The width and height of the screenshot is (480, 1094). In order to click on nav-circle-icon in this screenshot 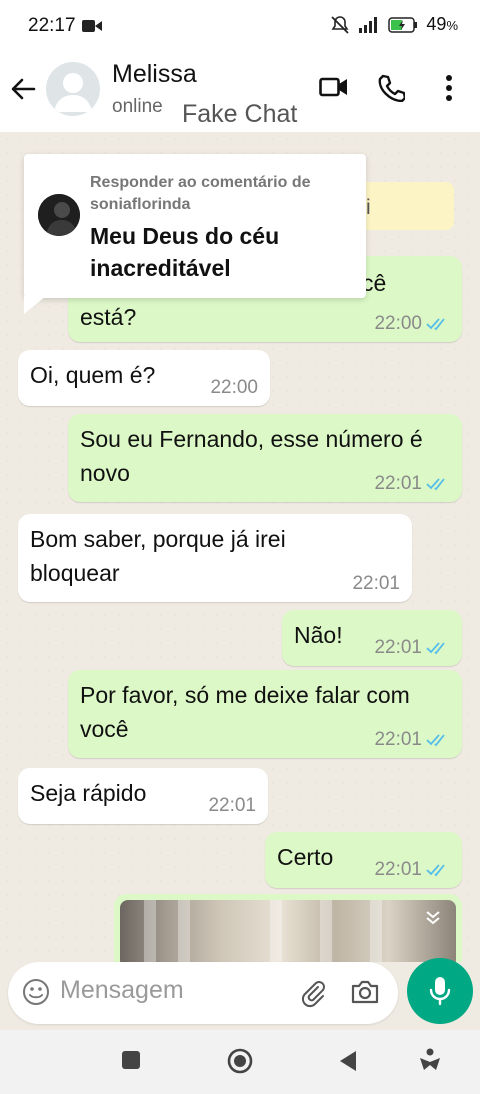, I will do `click(240, 1061)`.